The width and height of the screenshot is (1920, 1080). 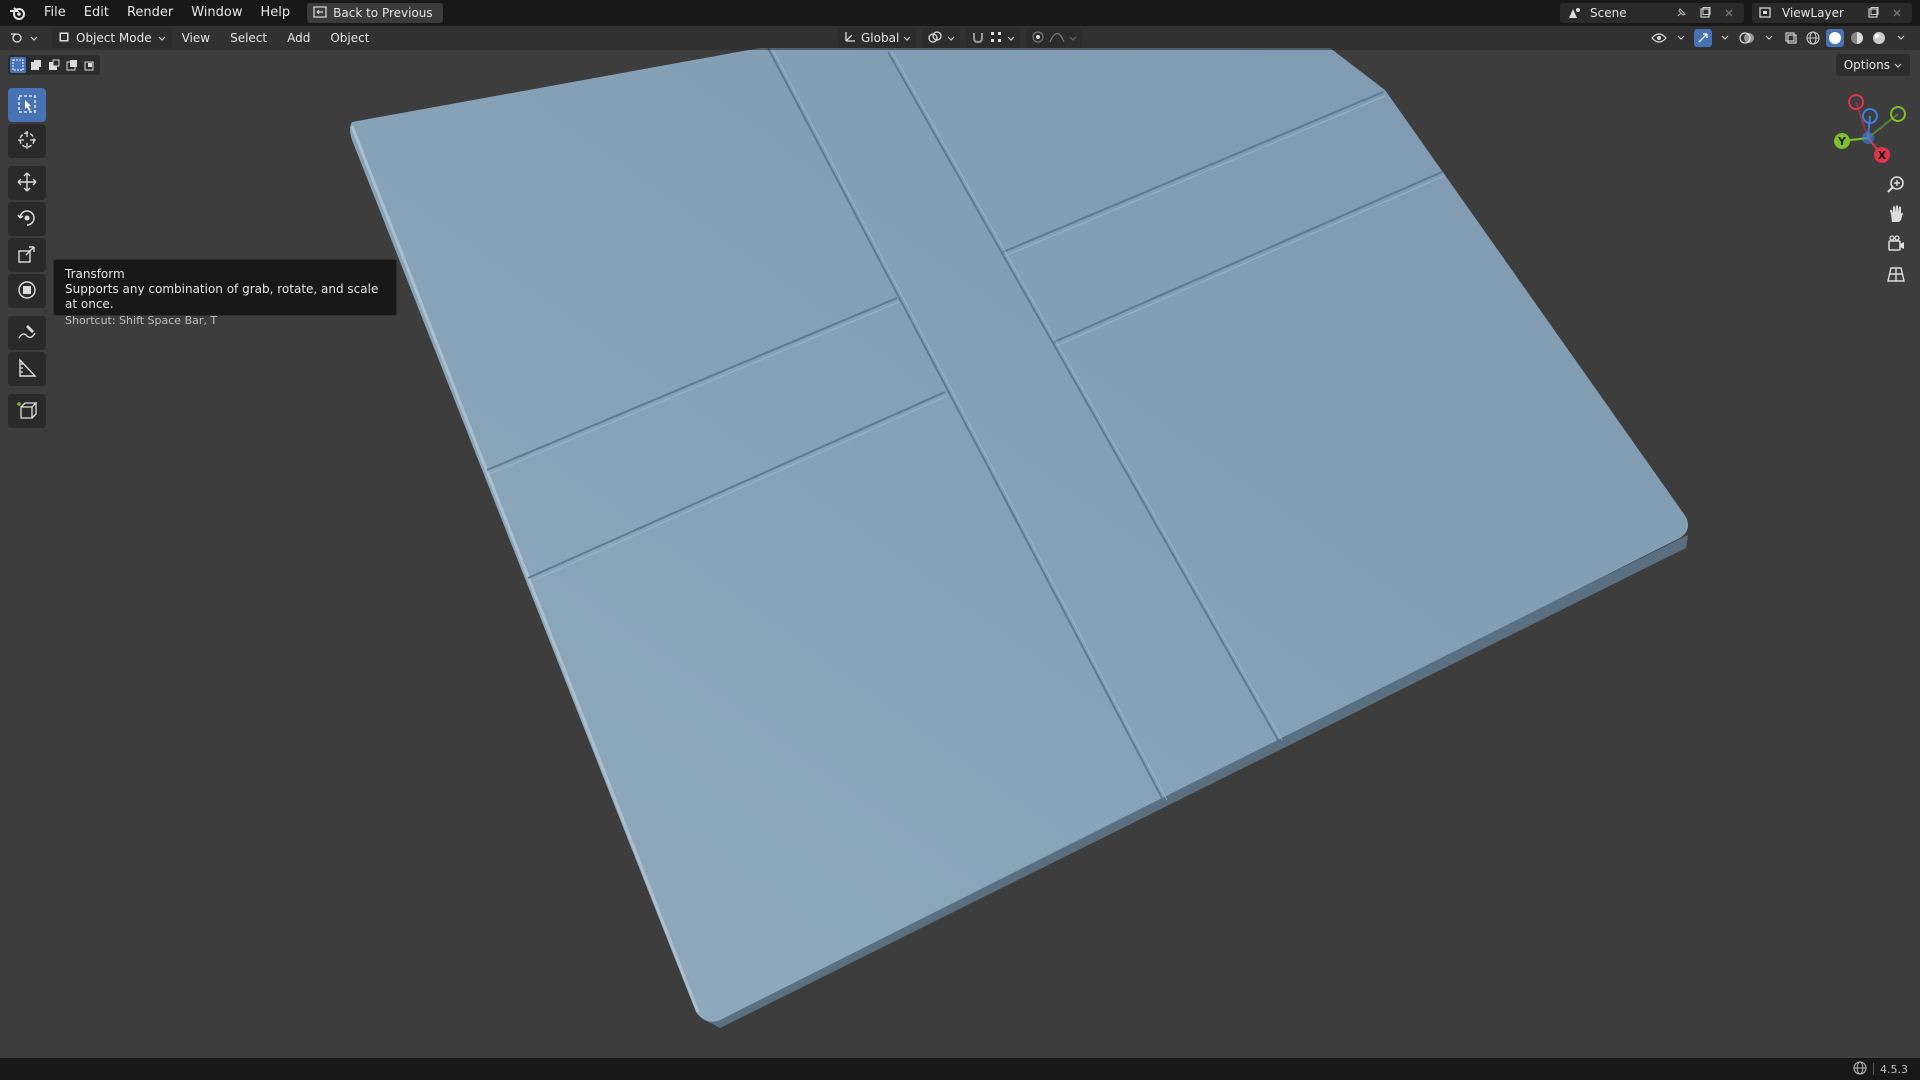 I want to click on network-globe-icon, so click(x=1860, y=1069).